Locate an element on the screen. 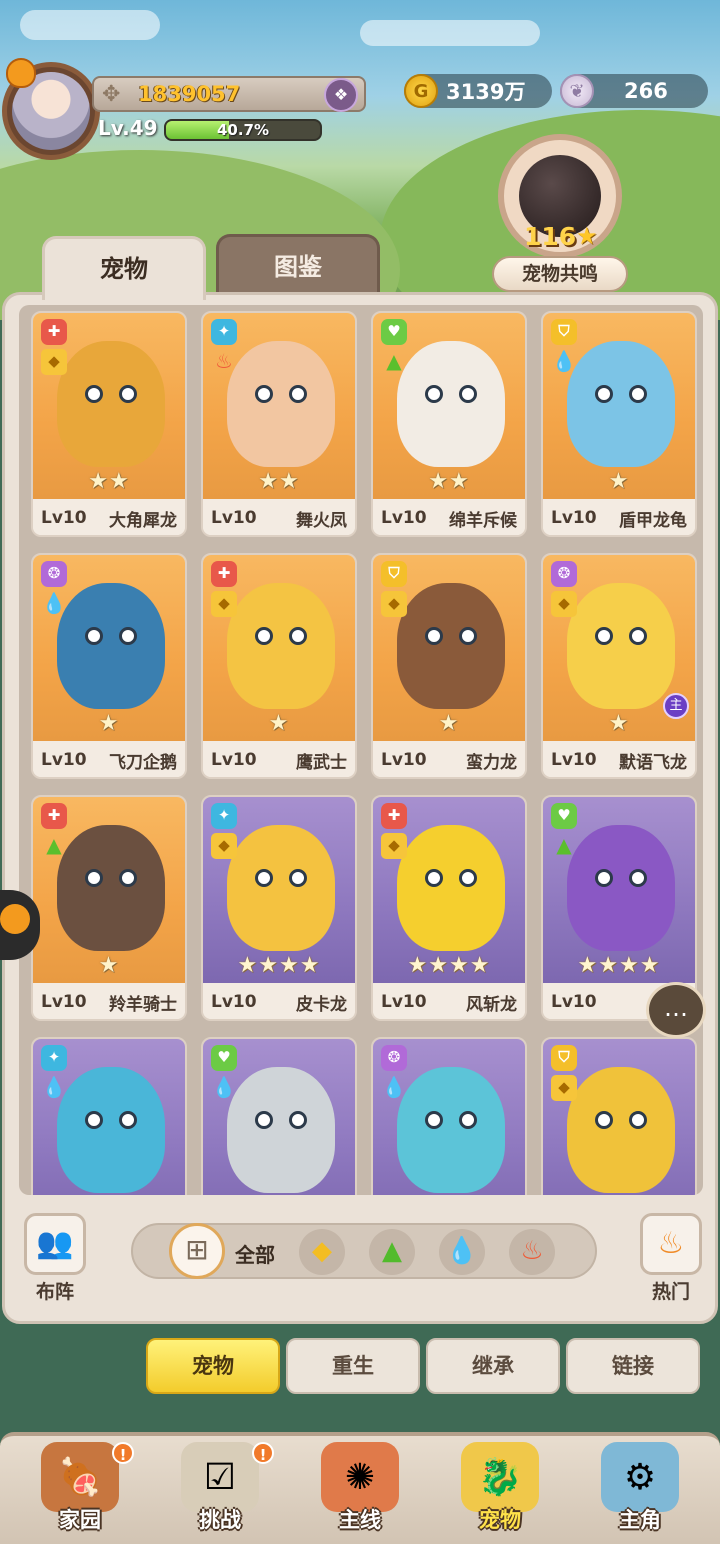 This screenshot has height=1544, width=720. pet-card: ⛉ ◆ ★ Lv10 蛮力龙 is located at coordinates (449, 666).